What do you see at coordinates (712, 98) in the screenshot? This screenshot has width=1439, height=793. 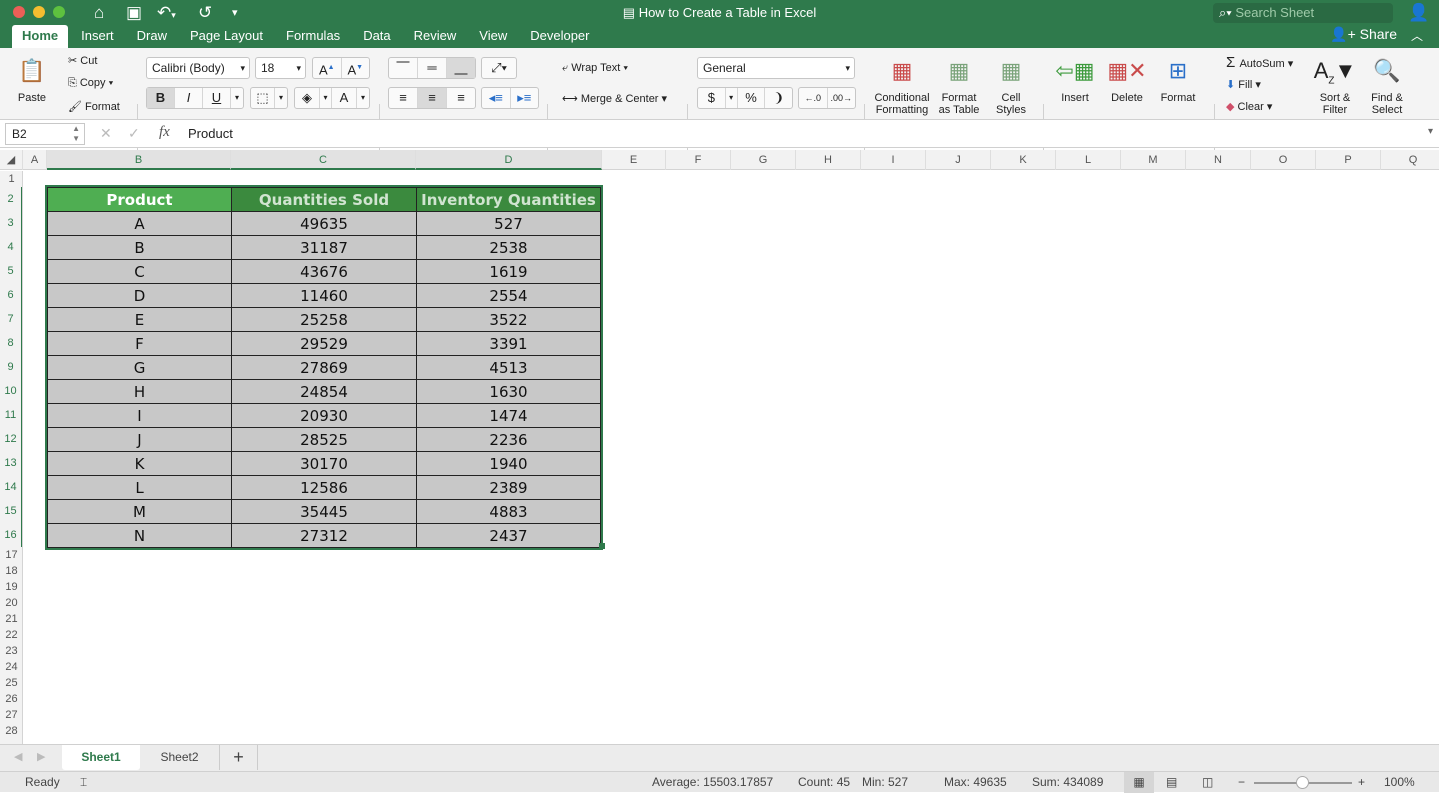 I see `currency-button: $` at bounding box center [712, 98].